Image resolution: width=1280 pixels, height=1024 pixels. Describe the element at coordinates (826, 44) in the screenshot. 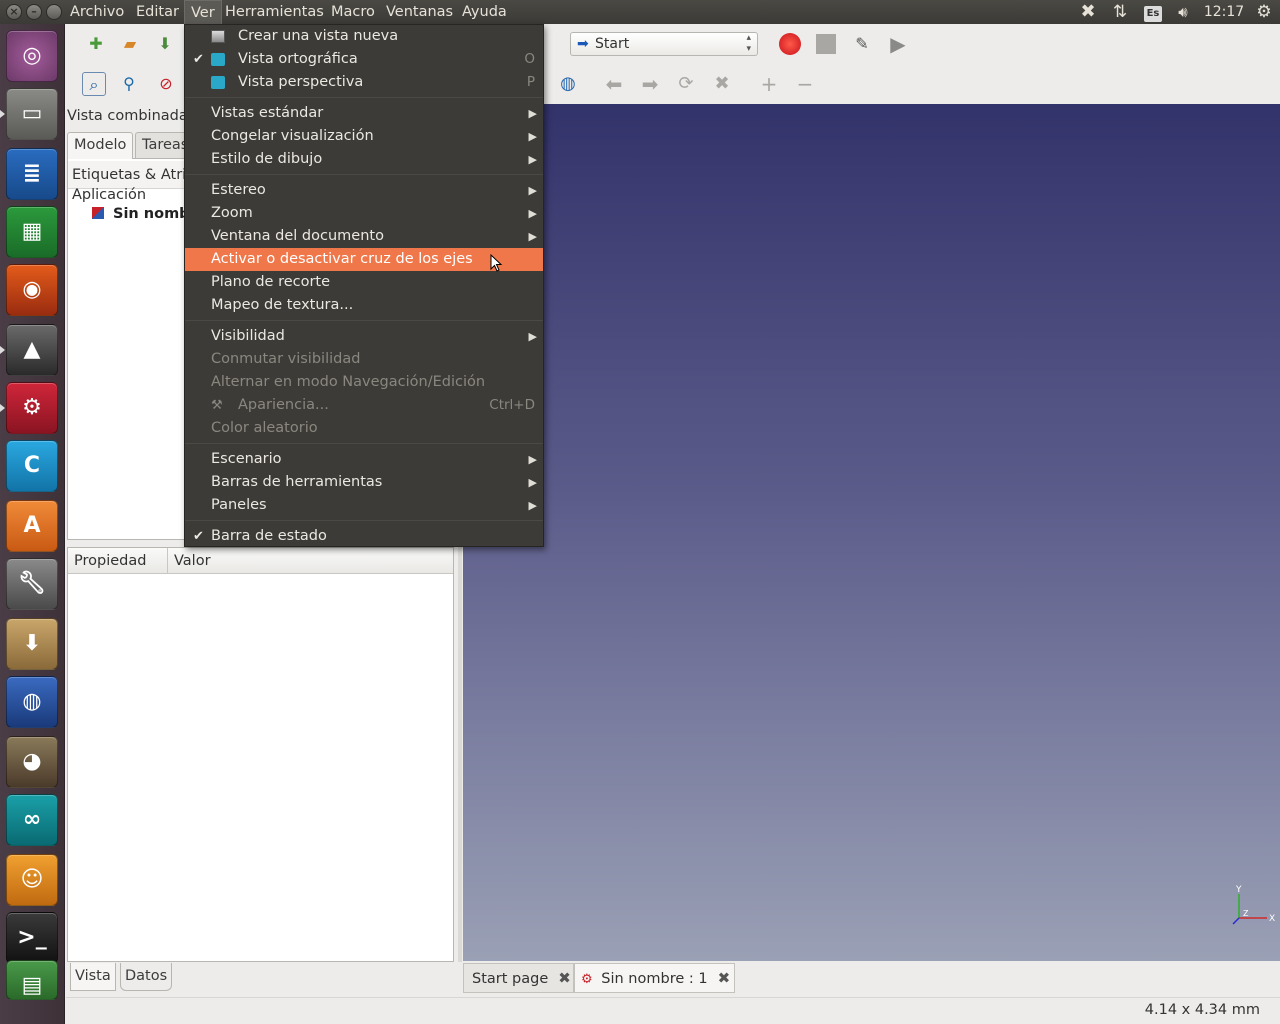

I see `stop-macro-button` at that location.